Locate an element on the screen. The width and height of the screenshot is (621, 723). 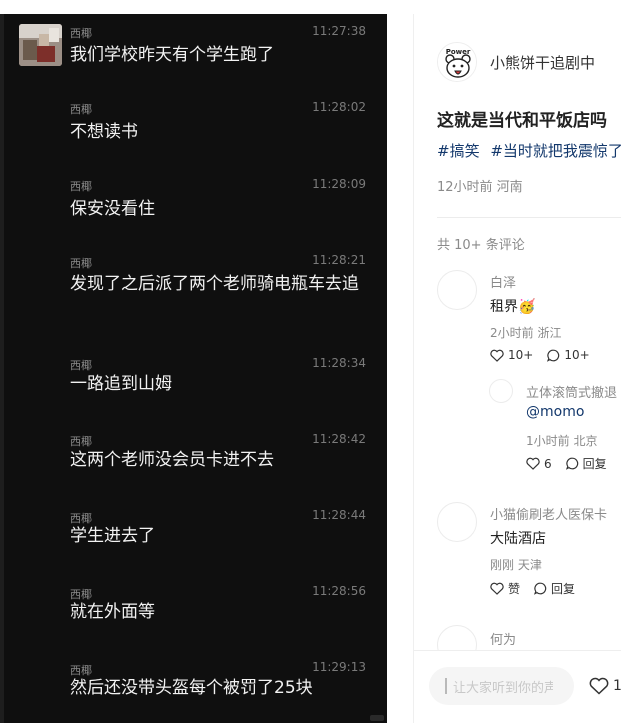
message-text: 这两个老师没会员卡进不去 is located at coordinates (172, 460).